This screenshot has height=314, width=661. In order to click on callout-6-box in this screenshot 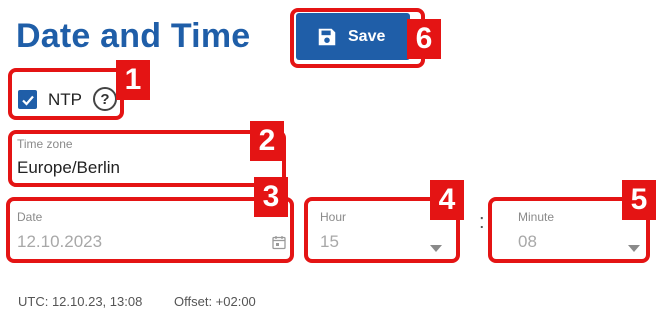, I will do `click(357, 38)`.